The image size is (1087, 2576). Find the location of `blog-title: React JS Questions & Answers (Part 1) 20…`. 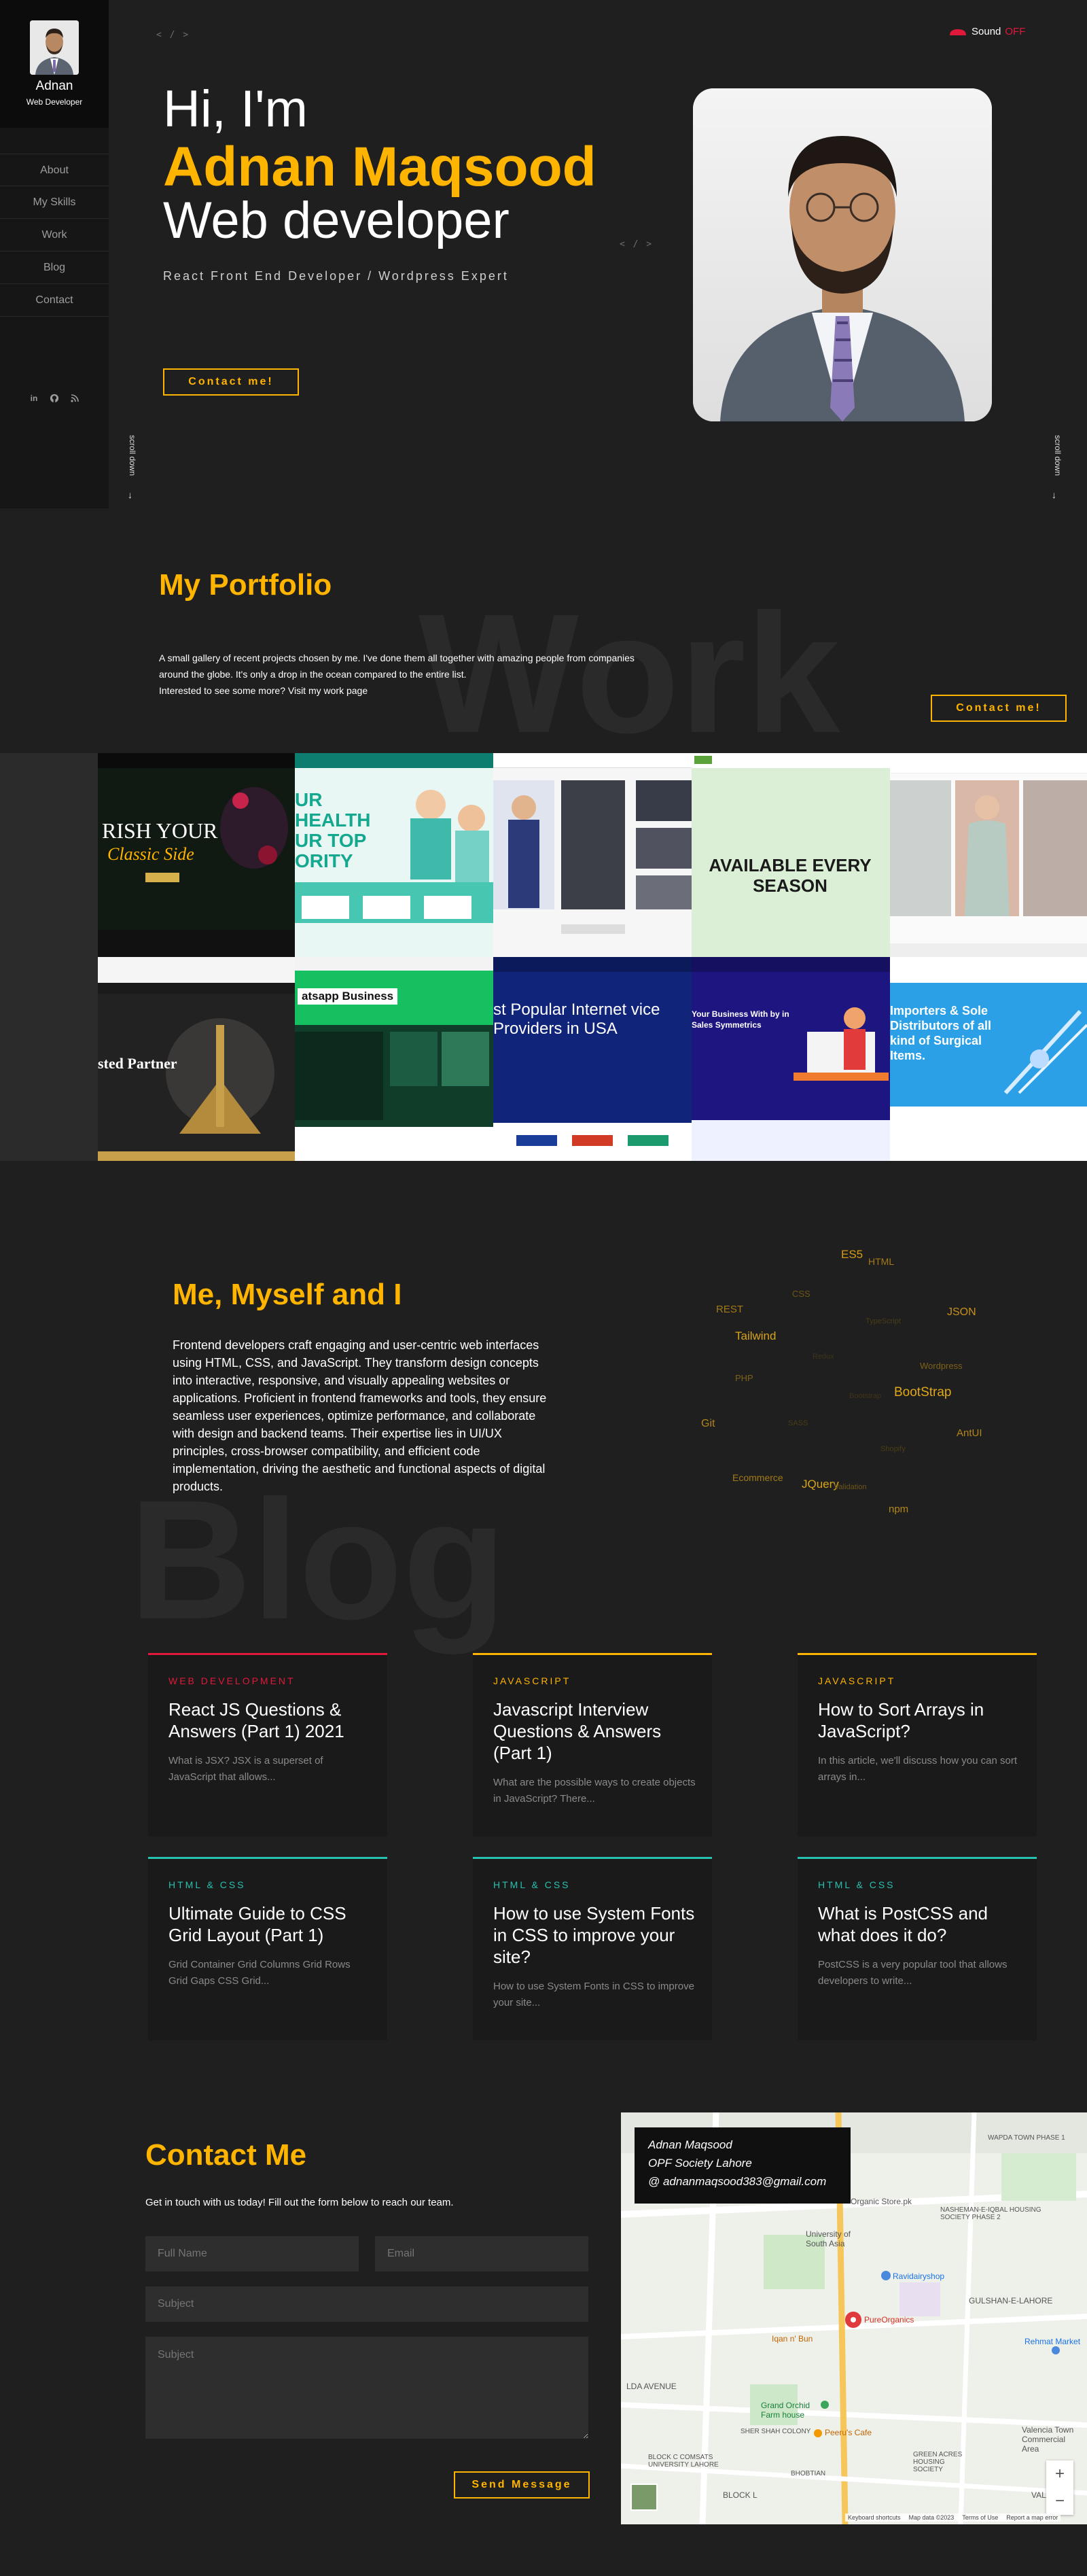

blog-title: React JS Questions & Answers (Part 1) 20… is located at coordinates (270, 1720).